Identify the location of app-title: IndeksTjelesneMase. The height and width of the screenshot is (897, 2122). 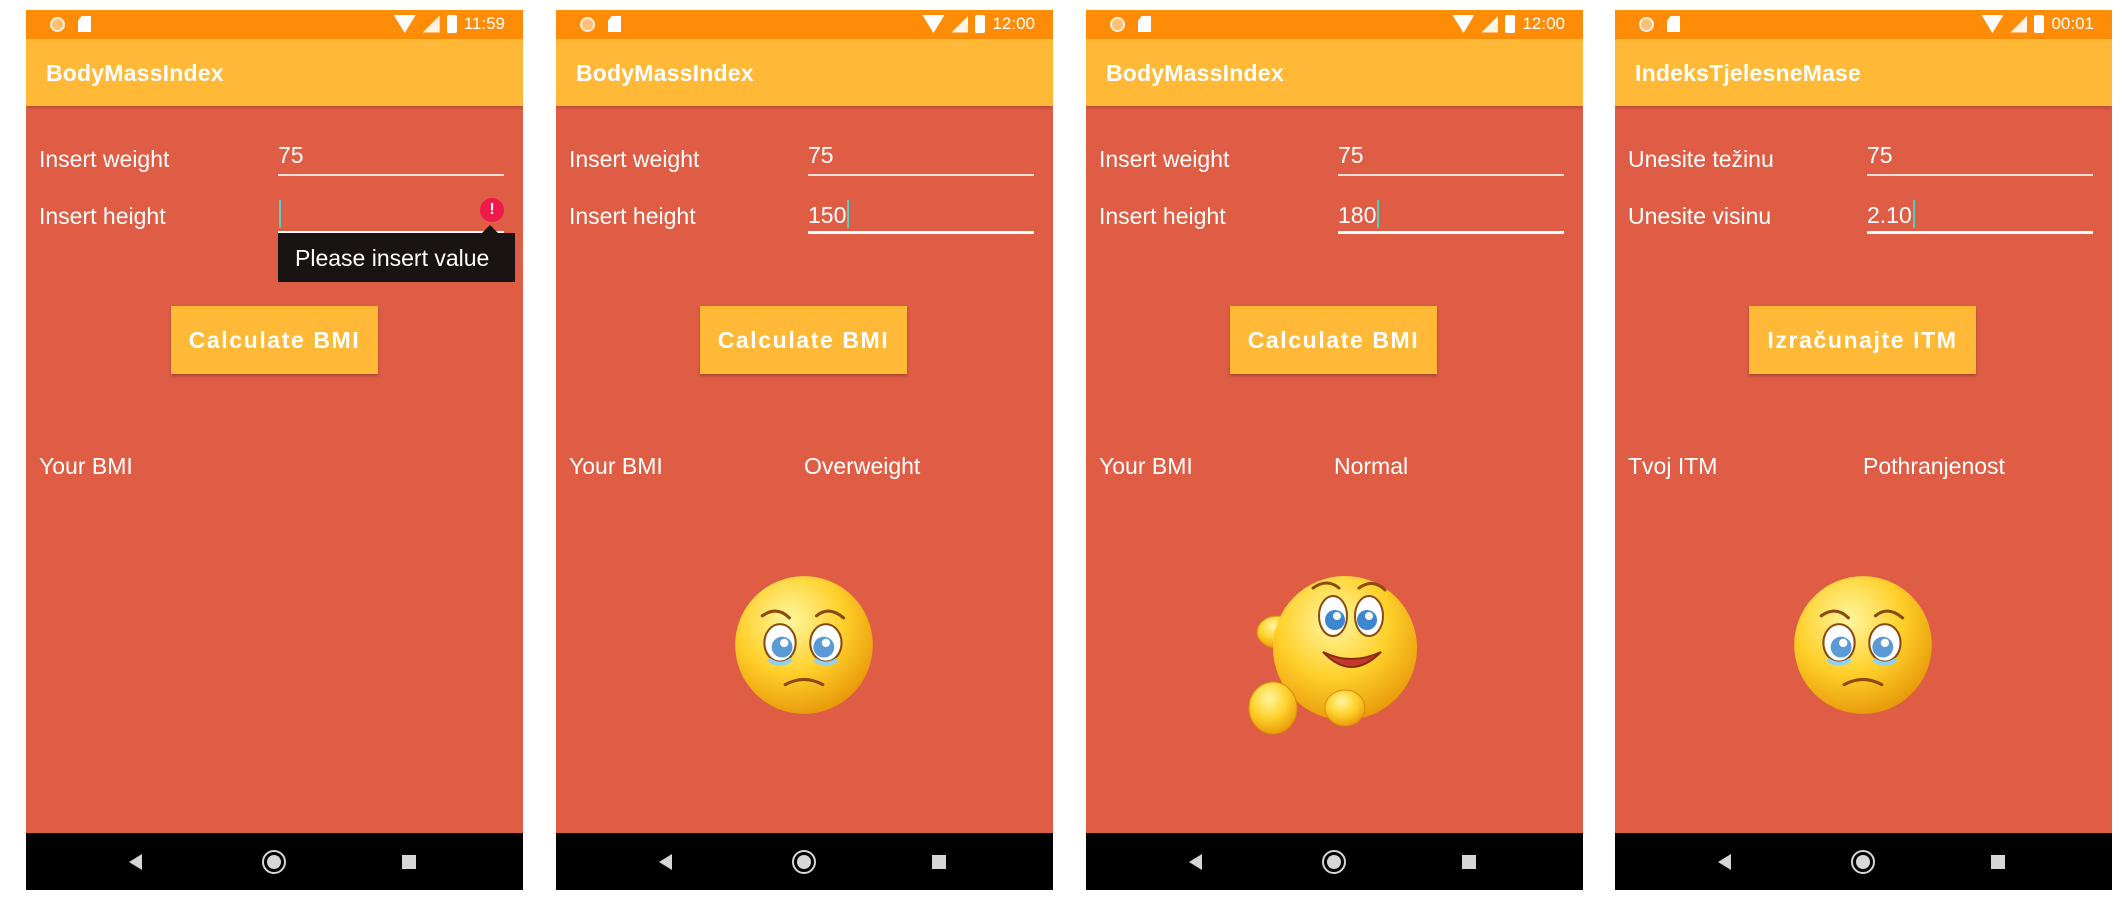
(1748, 73).